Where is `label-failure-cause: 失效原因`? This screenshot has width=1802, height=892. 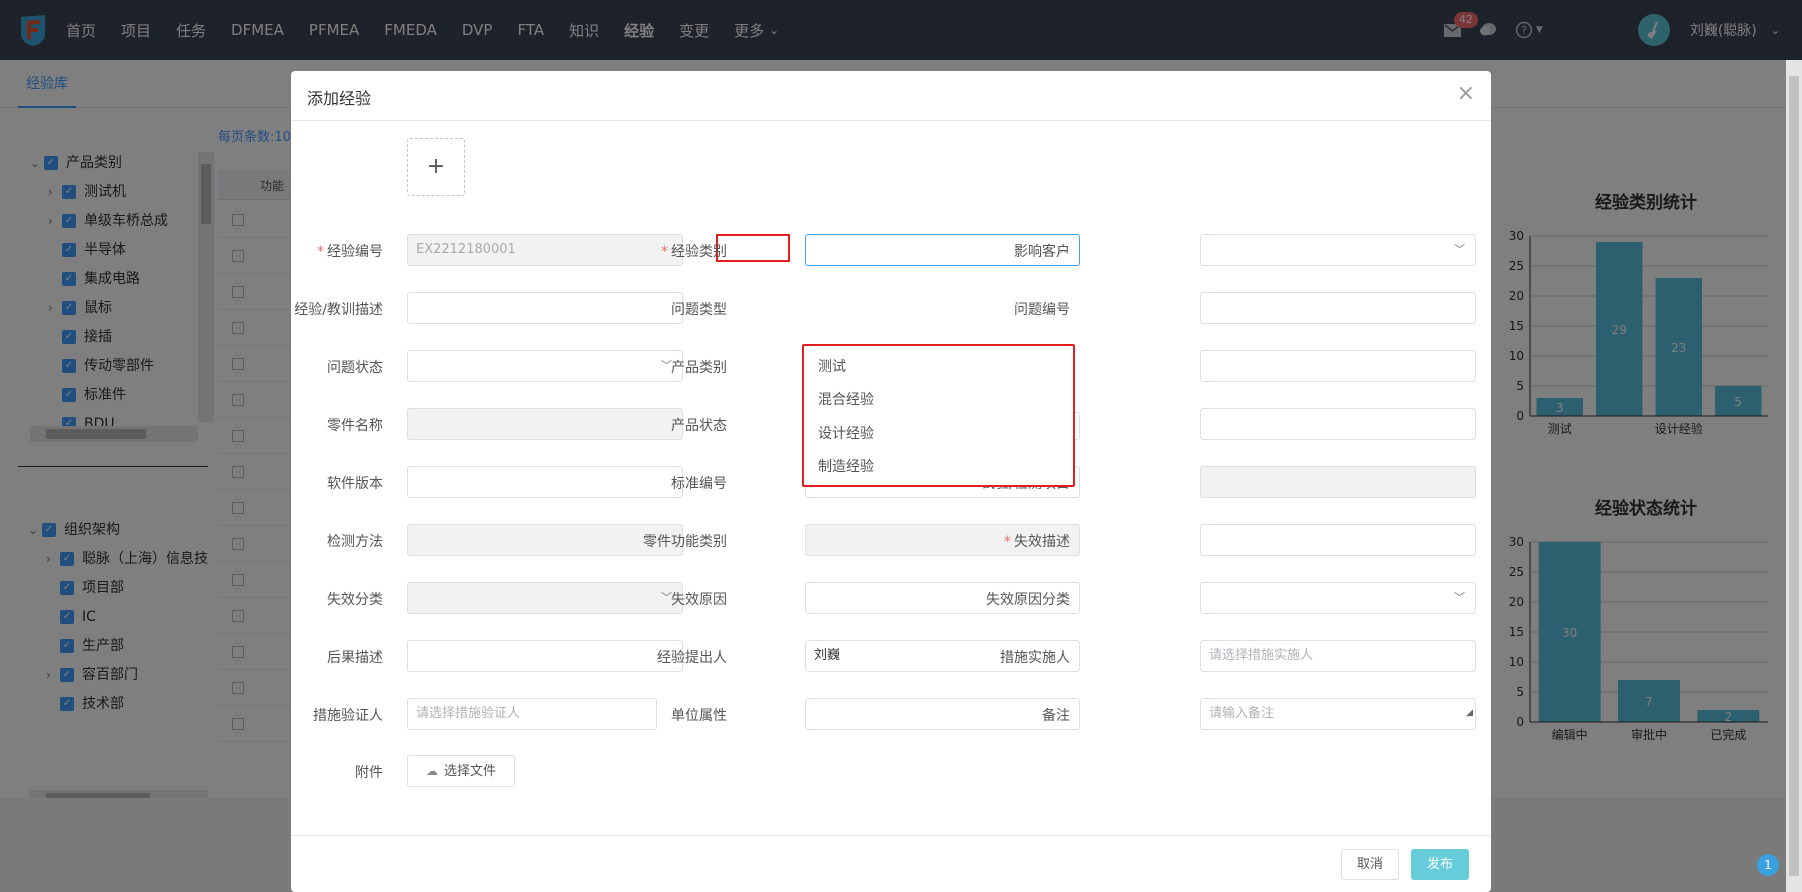
label-failure-cause: 失效原因 is located at coordinates (627, 599).